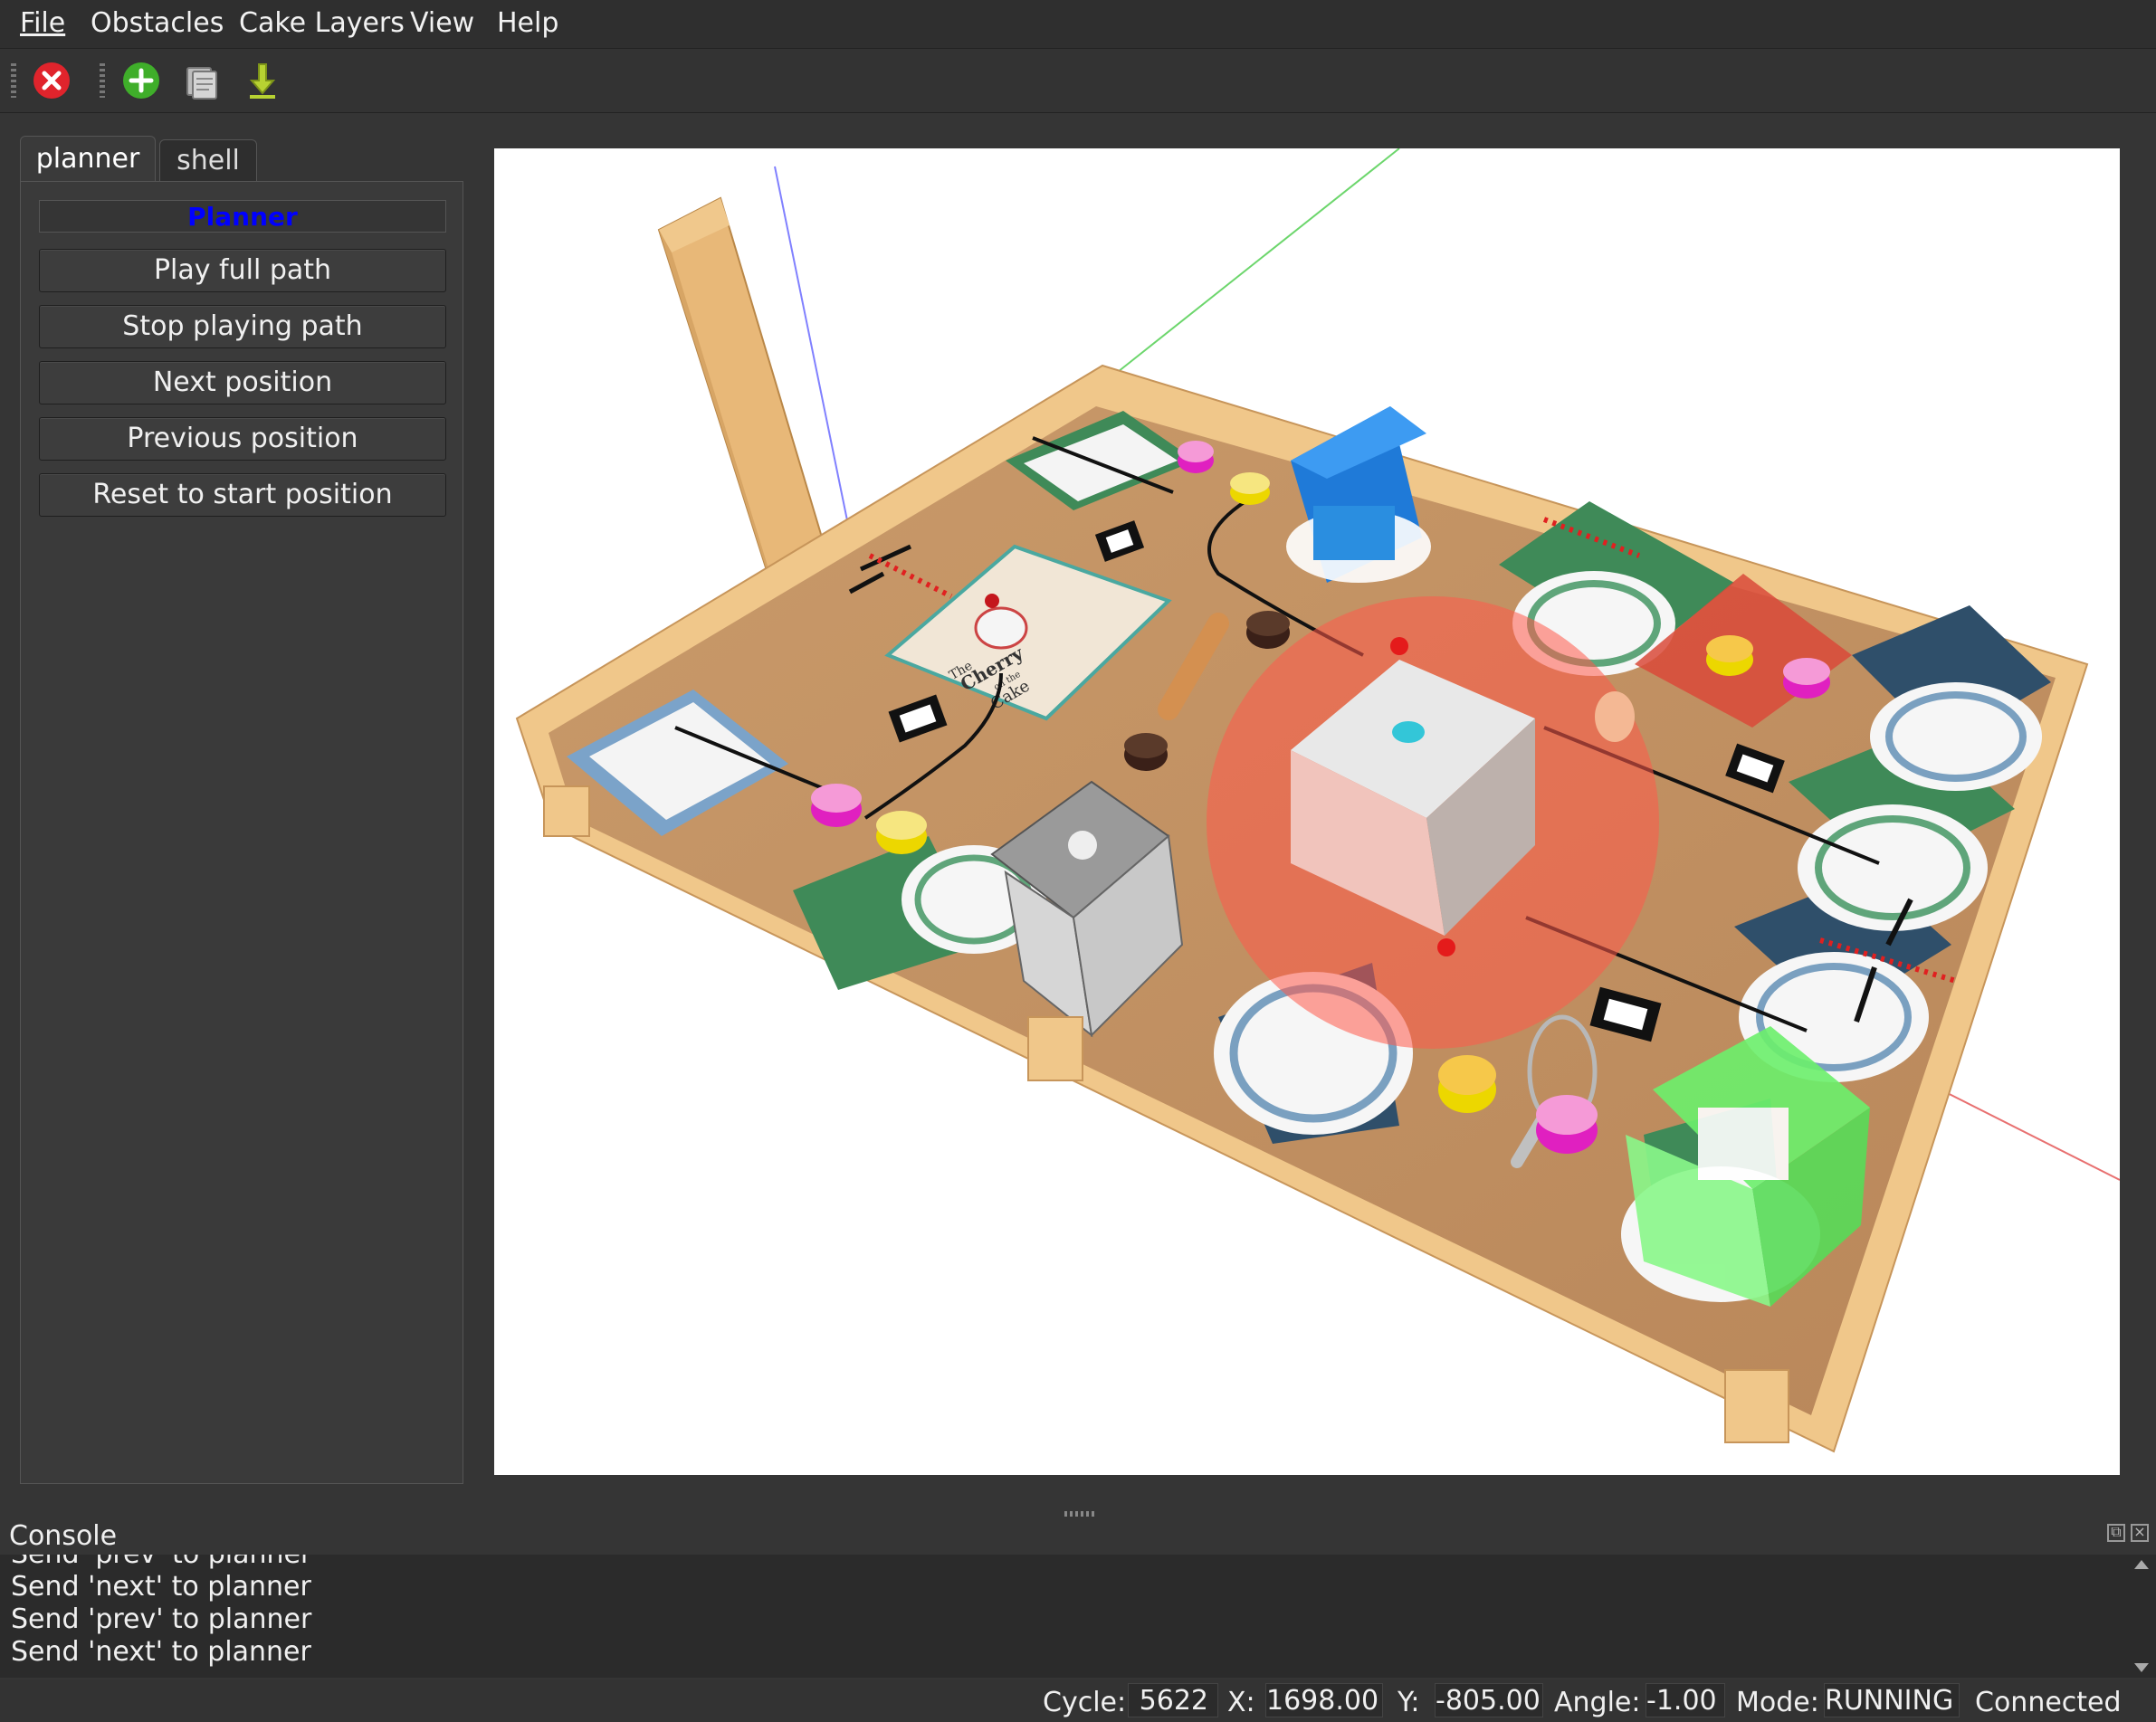 This screenshot has height=1722, width=2156. I want to click on scroll-down-icon, so click(2141, 1667).